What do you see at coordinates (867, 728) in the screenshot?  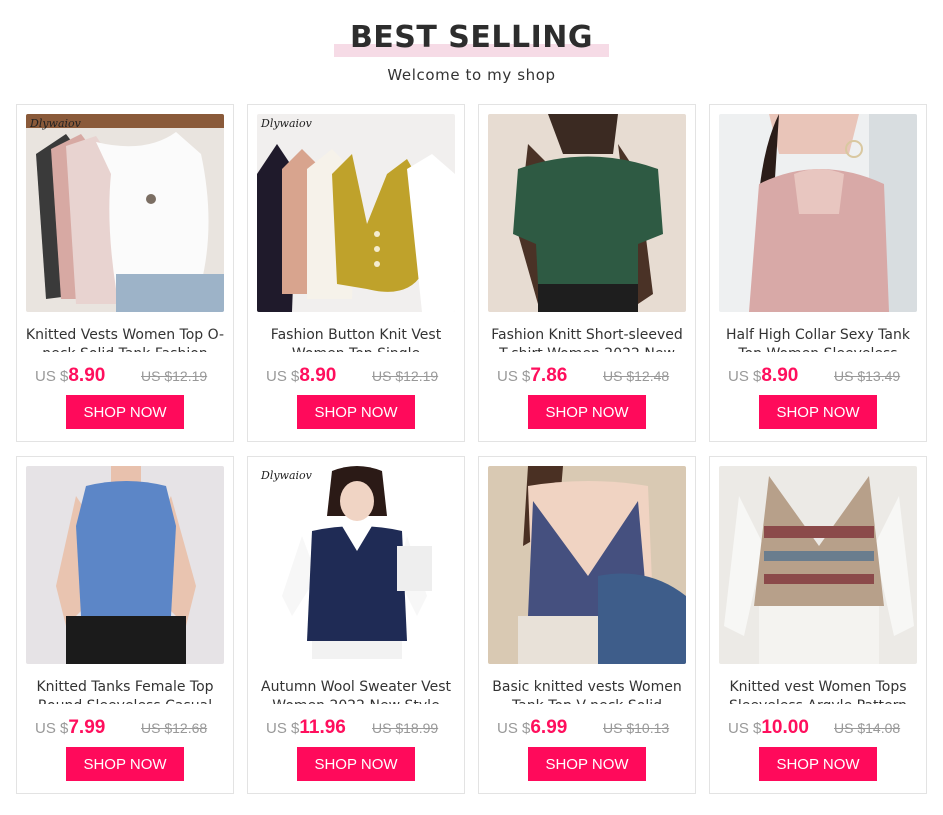 I see `original-price: US $14.08` at bounding box center [867, 728].